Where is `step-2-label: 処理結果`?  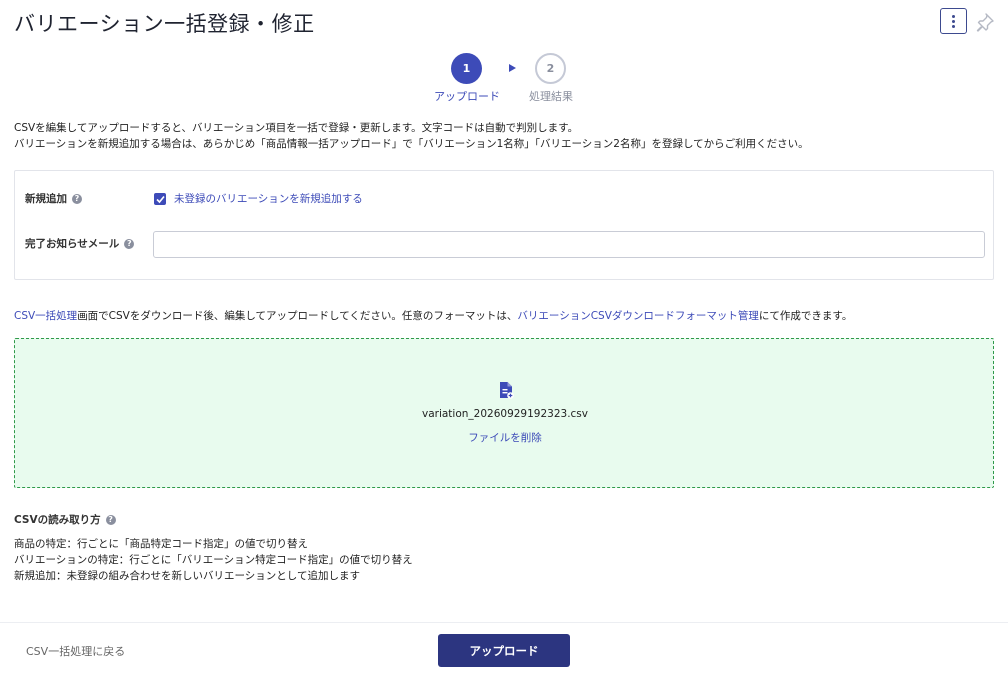 step-2-label: 処理結果 is located at coordinates (551, 96).